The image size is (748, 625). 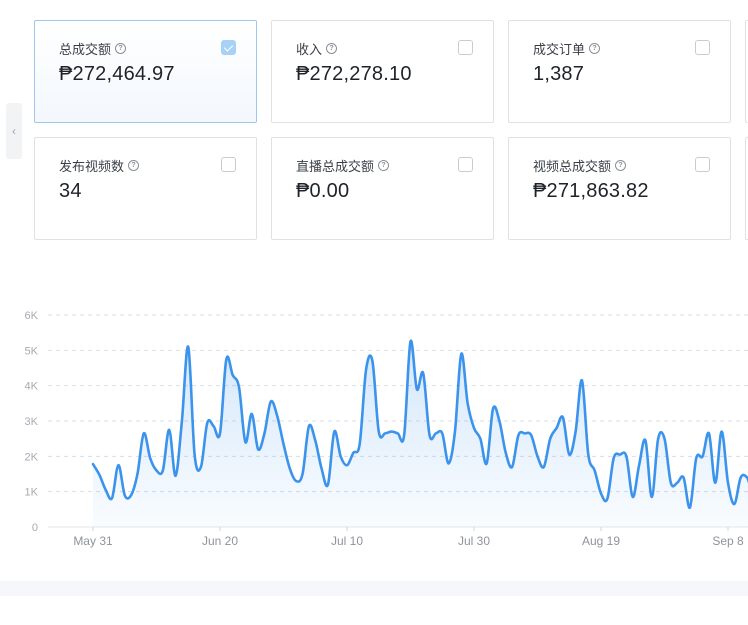 What do you see at coordinates (559, 49) in the screenshot?
I see `metric-label: 成交订单` at bounding box center [559, 49].